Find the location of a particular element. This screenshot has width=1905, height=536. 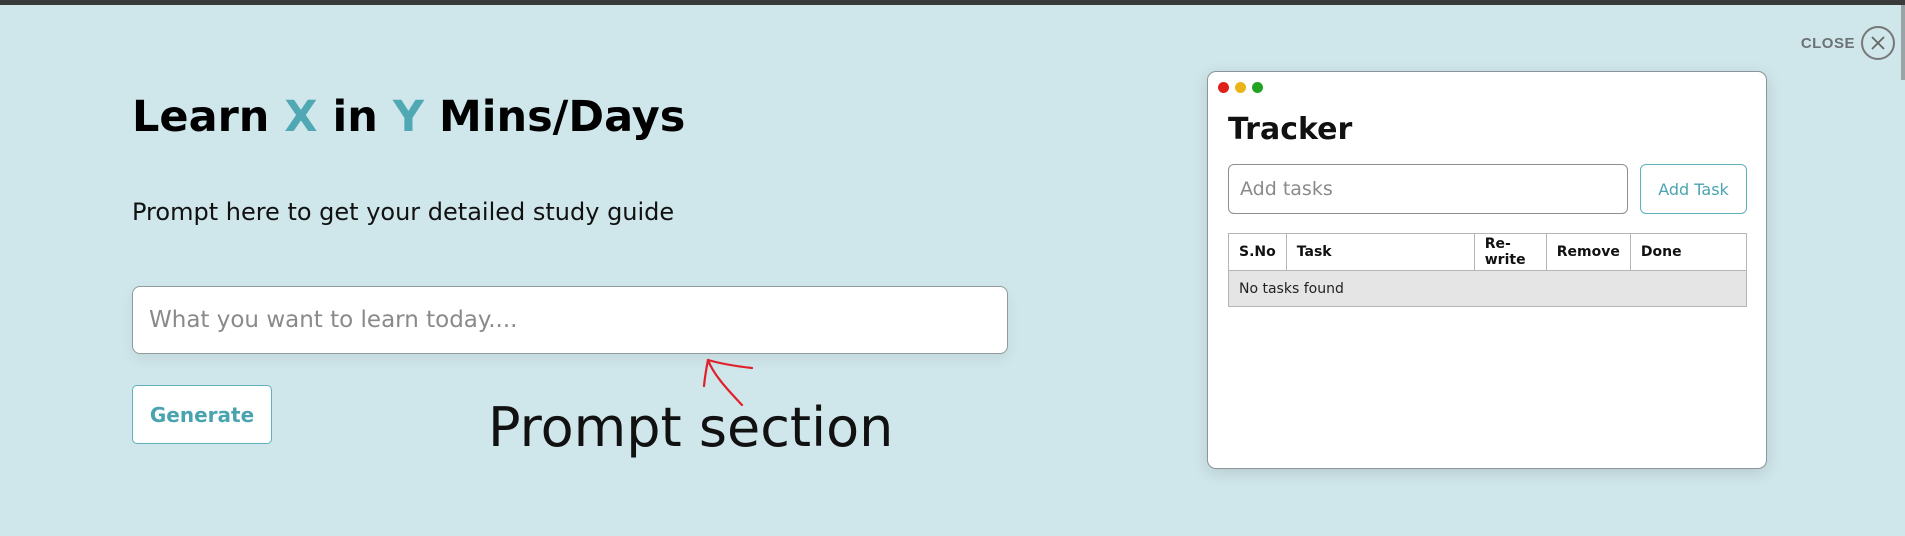

annotation-label: Prompt section is located at coordinates (691, 427).